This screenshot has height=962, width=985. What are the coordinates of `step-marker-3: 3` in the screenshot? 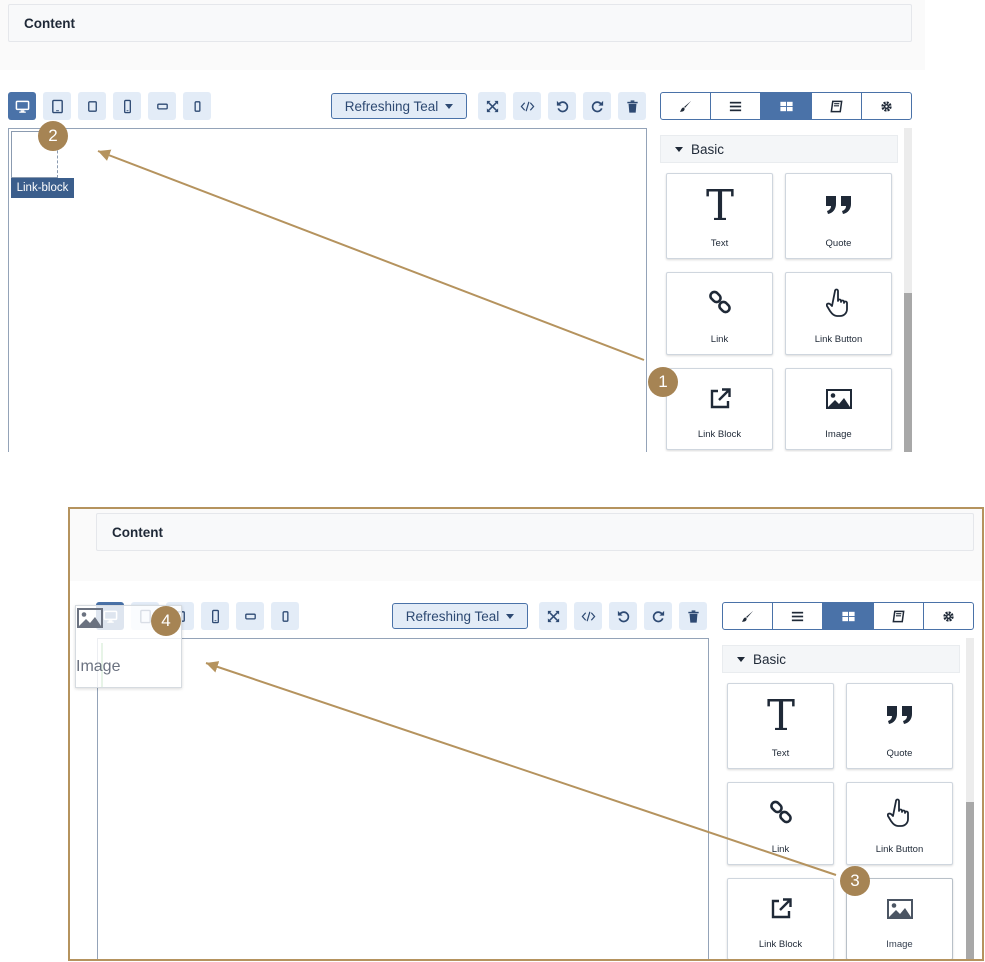 It's located at (855, 881).